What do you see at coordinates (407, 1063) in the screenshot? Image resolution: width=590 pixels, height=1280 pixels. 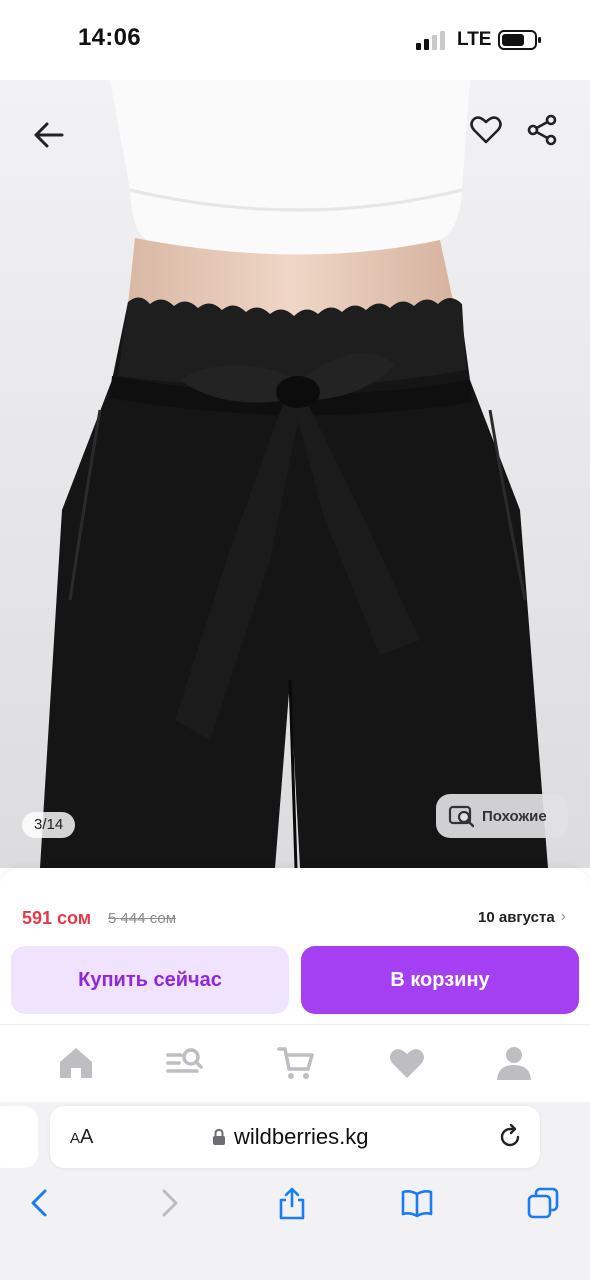 I see `favorites-heart-icon` at bounding box center [407, 1063].